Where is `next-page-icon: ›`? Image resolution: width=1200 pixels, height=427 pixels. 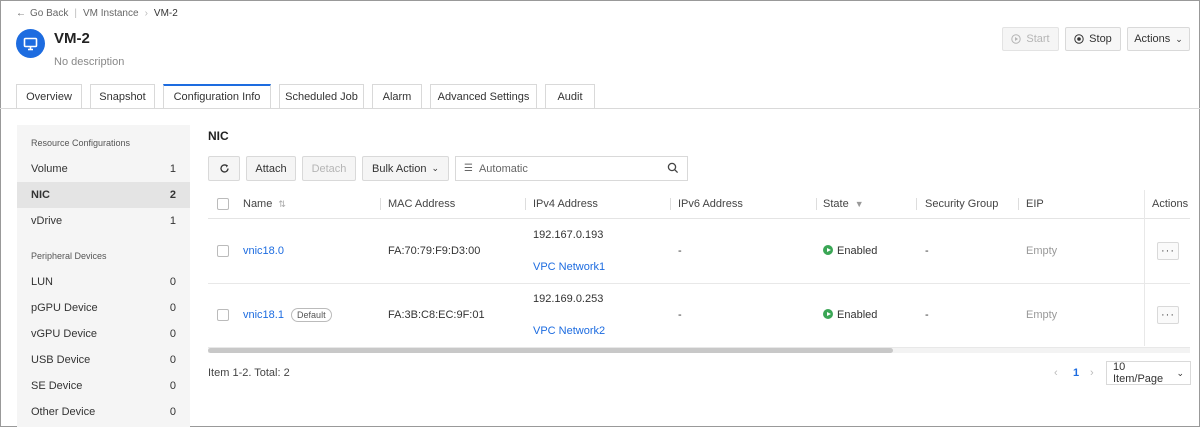
next-page-icon: › is located at coordinates (1092, 373).